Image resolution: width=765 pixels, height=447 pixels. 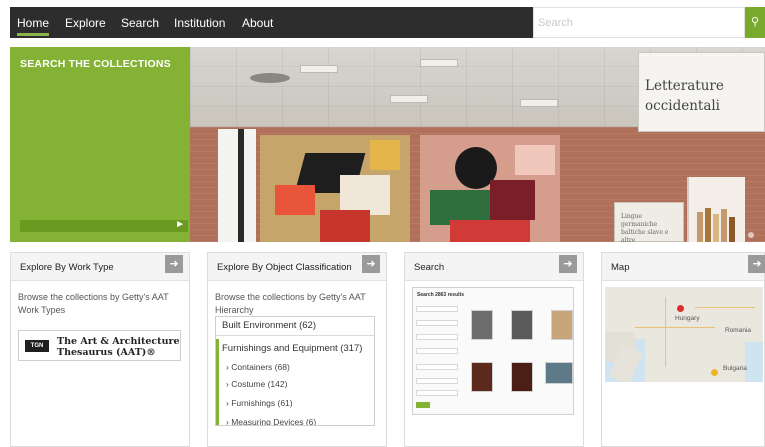 I want to click on card-title: Search, so click(x=429, y=267).